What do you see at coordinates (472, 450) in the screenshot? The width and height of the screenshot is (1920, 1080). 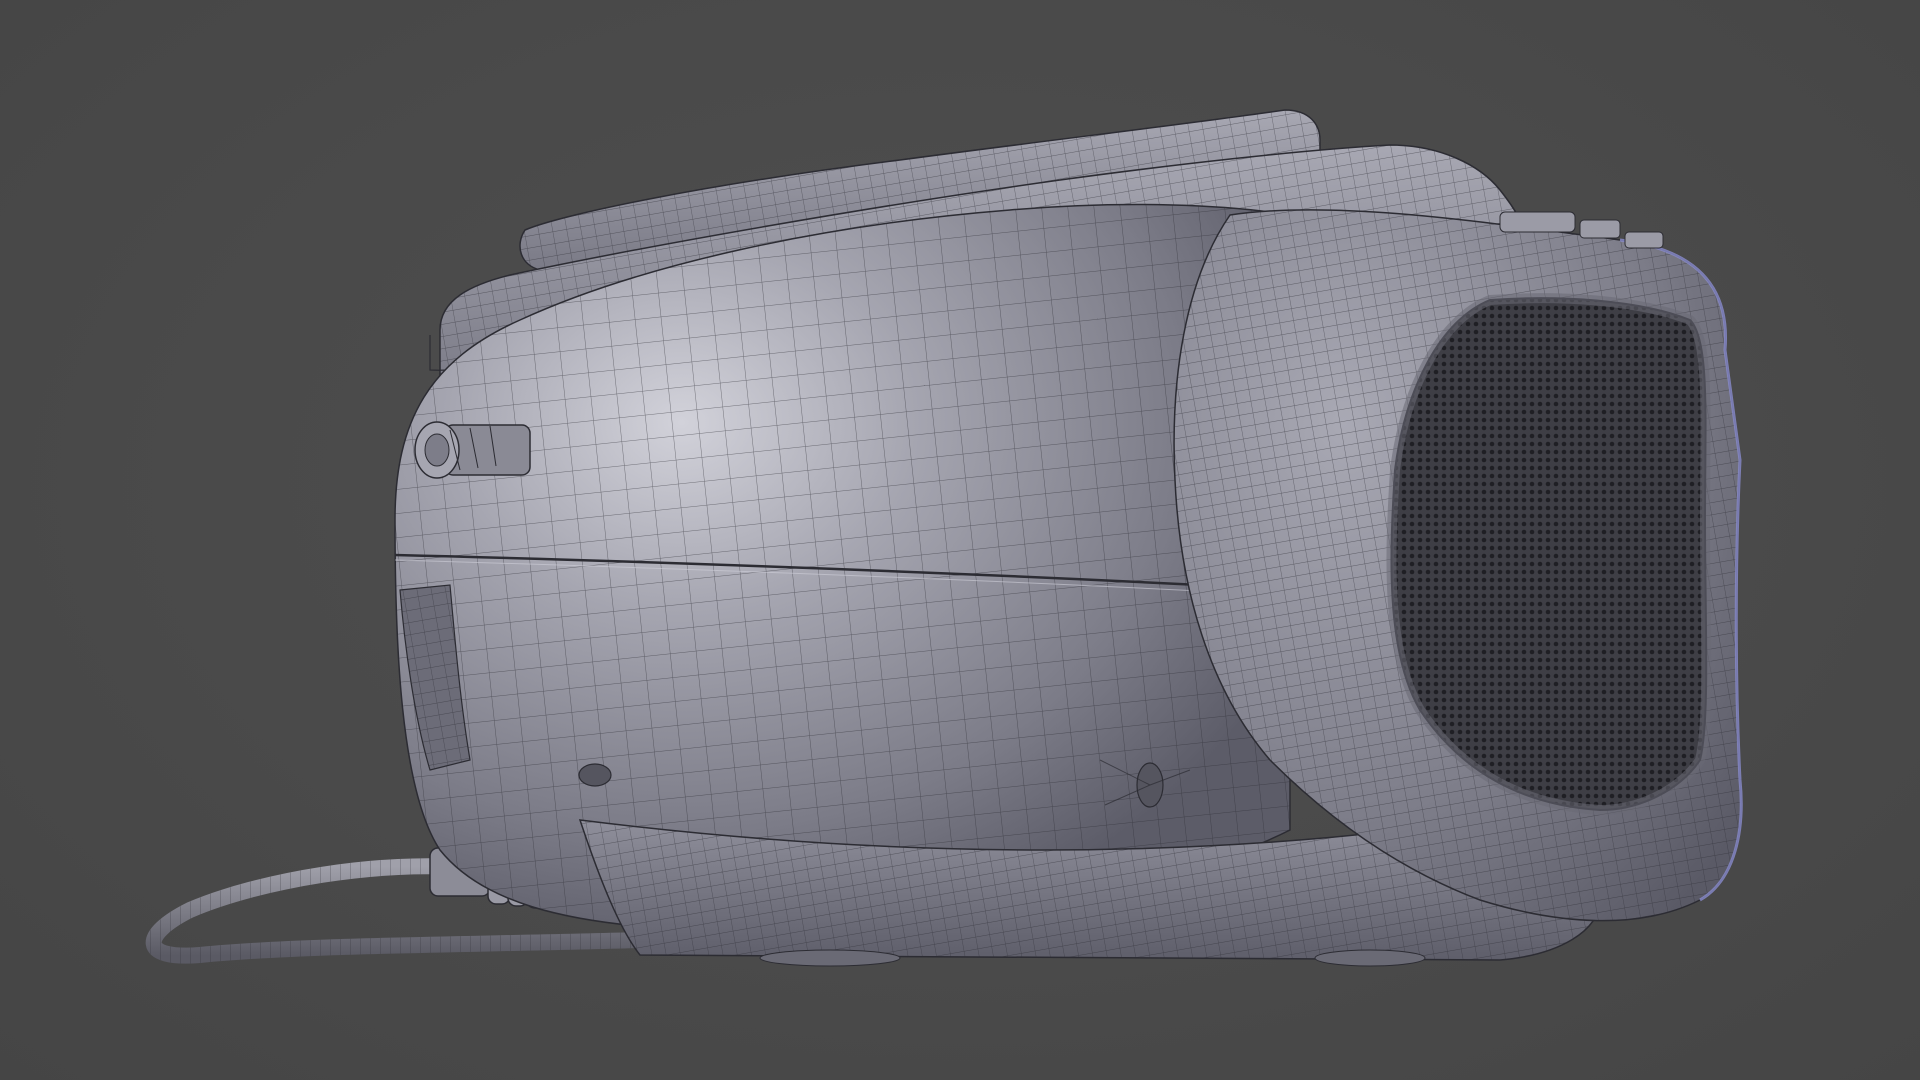 I see `knob-icon` at bounding box center [472, 450].